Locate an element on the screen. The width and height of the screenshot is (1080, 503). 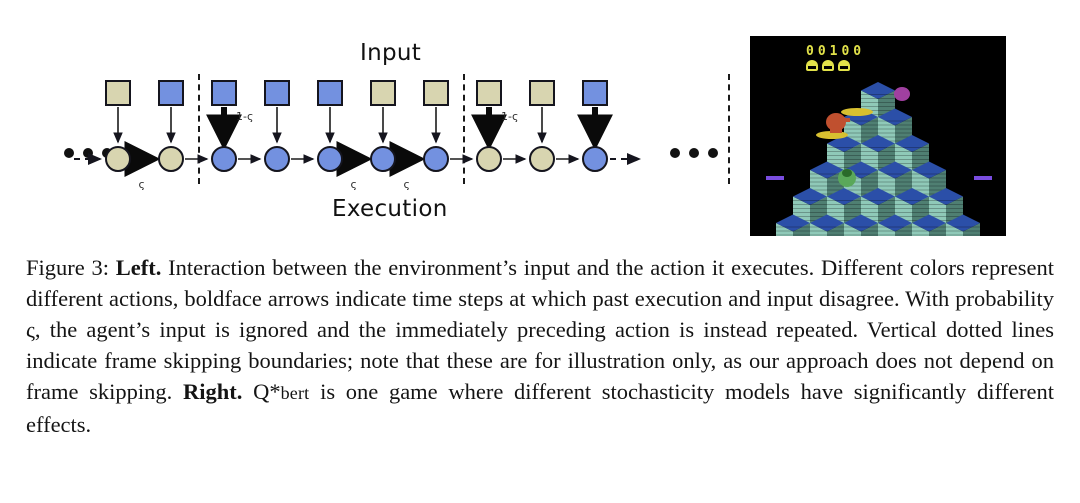
diagram-arrows is located at coordinates (357, 142).